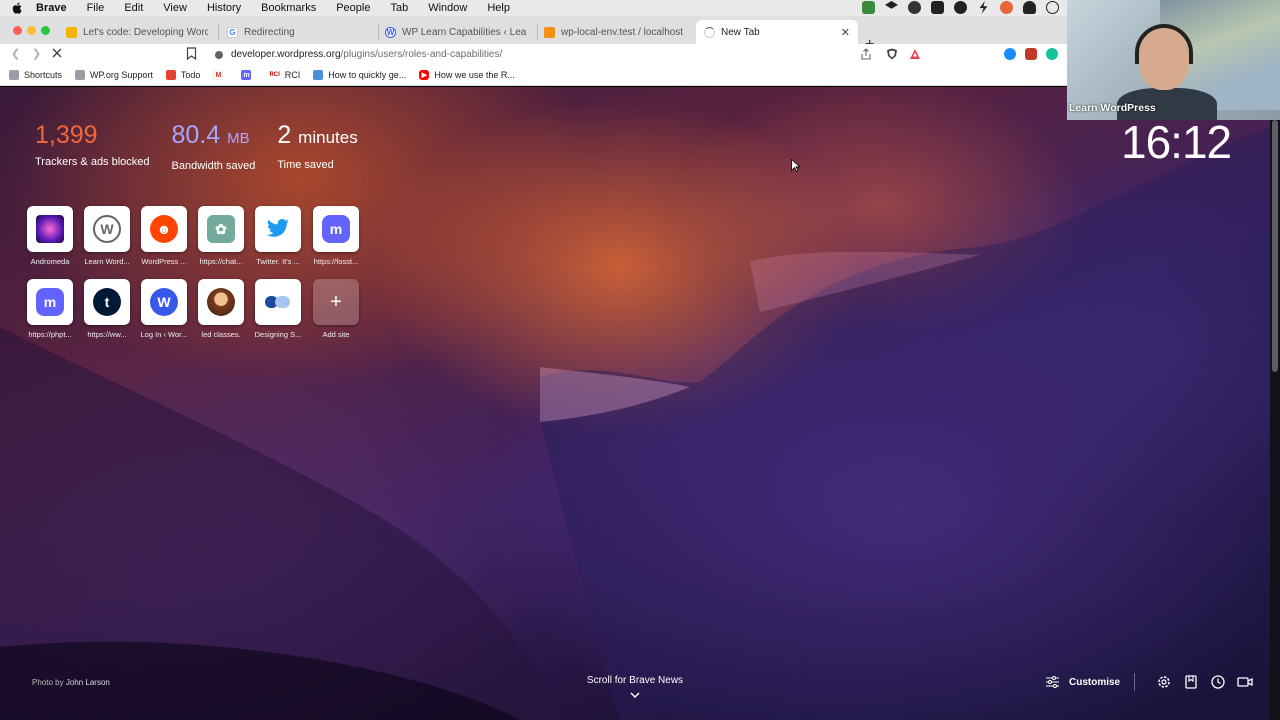  What do you see at coordinates (269, 32) in the screenshot?
I see `tab-title: Redirecting` at bounding box center [269, 32].